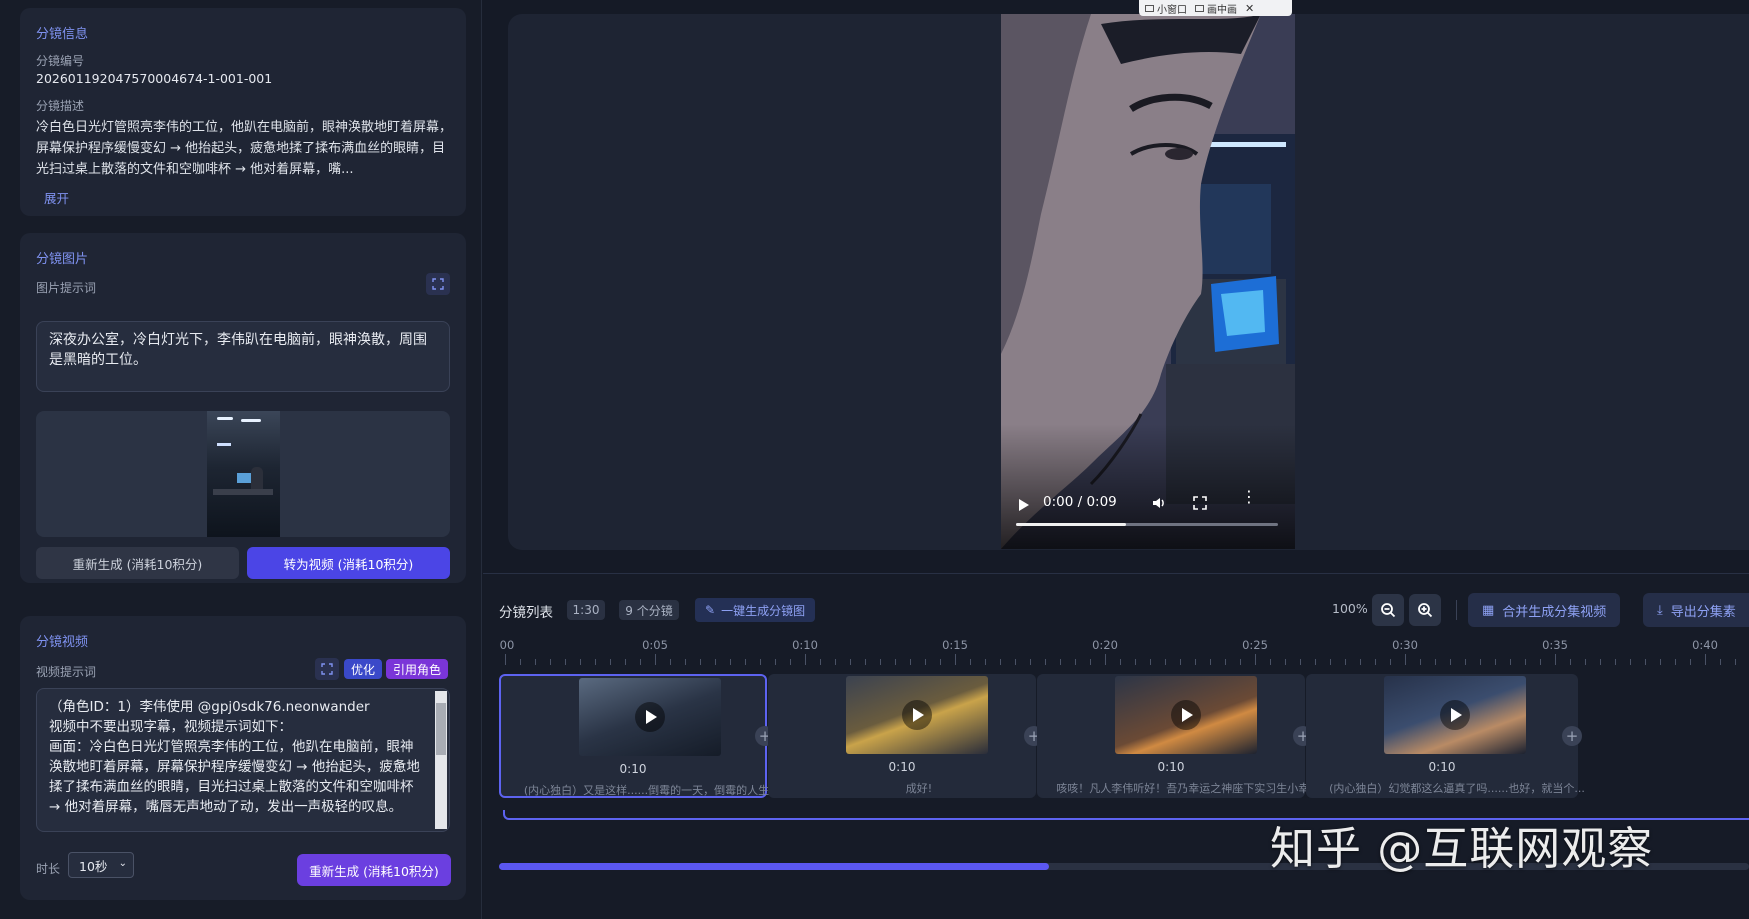  Describe the element at coordinates (1663, 736) in the screenshot. I see `timeline-clip-partial` at that location.